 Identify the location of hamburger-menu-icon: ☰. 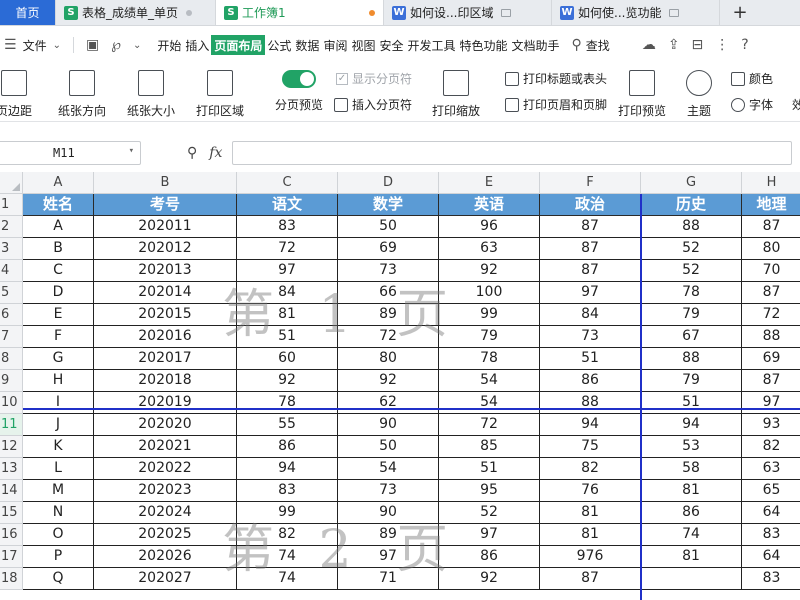
(10, 45).